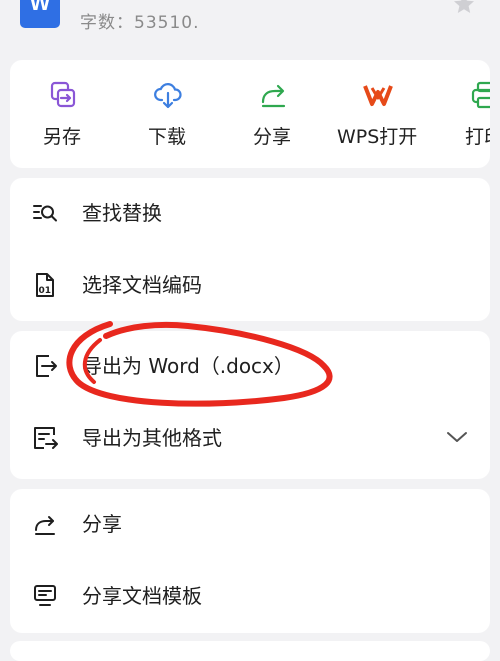 Image resolution: width=500 pixels, height=661 pixels. Describe the element at coordinates (457, 437) in the screenshot. I see `chevron-down-icon` at that location.